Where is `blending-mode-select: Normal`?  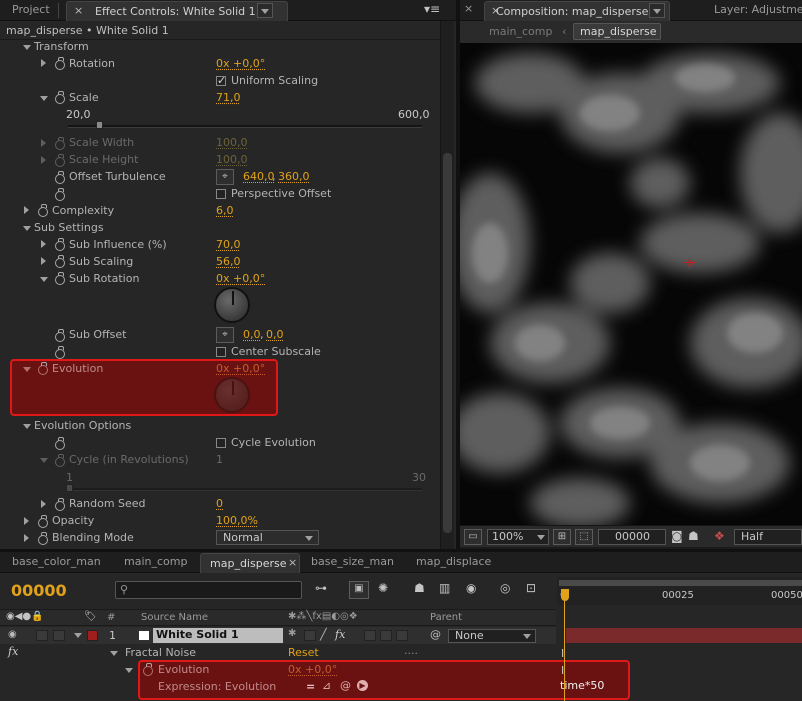 blending-mode-select: Normal is located at coordinates (267, 537).